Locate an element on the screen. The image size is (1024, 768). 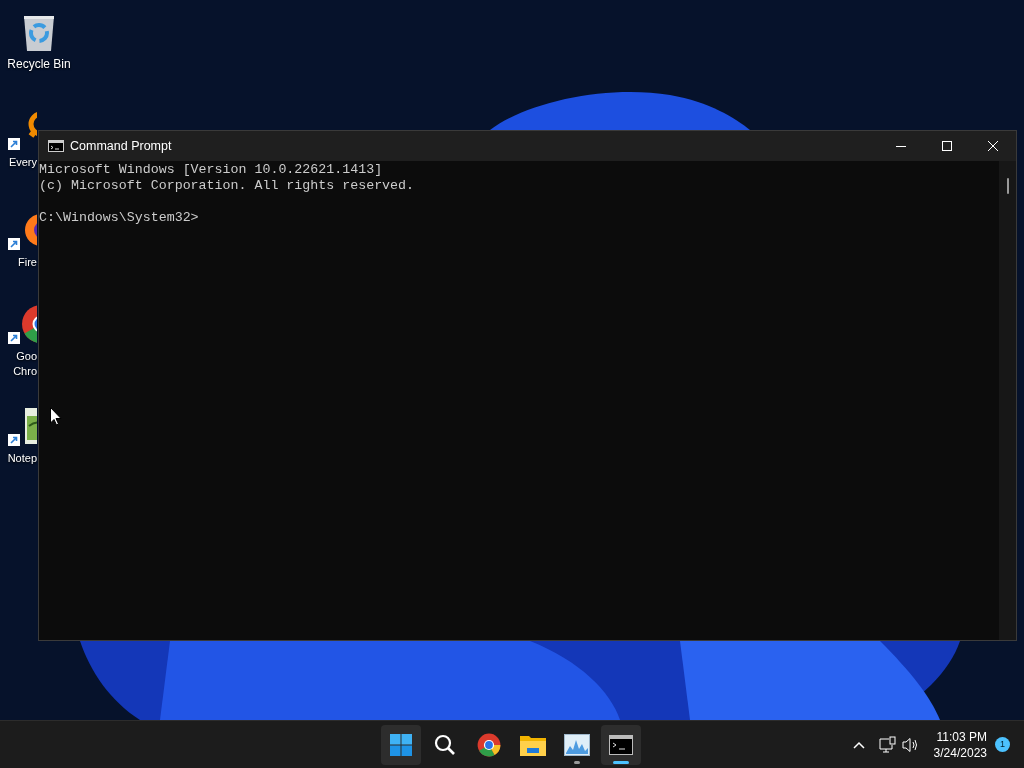
window-title: Command Prompt is located at coordinates (121, 146).